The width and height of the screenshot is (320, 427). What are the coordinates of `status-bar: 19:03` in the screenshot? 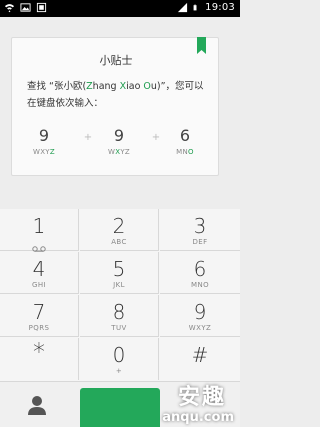 It's located at (120, 8).